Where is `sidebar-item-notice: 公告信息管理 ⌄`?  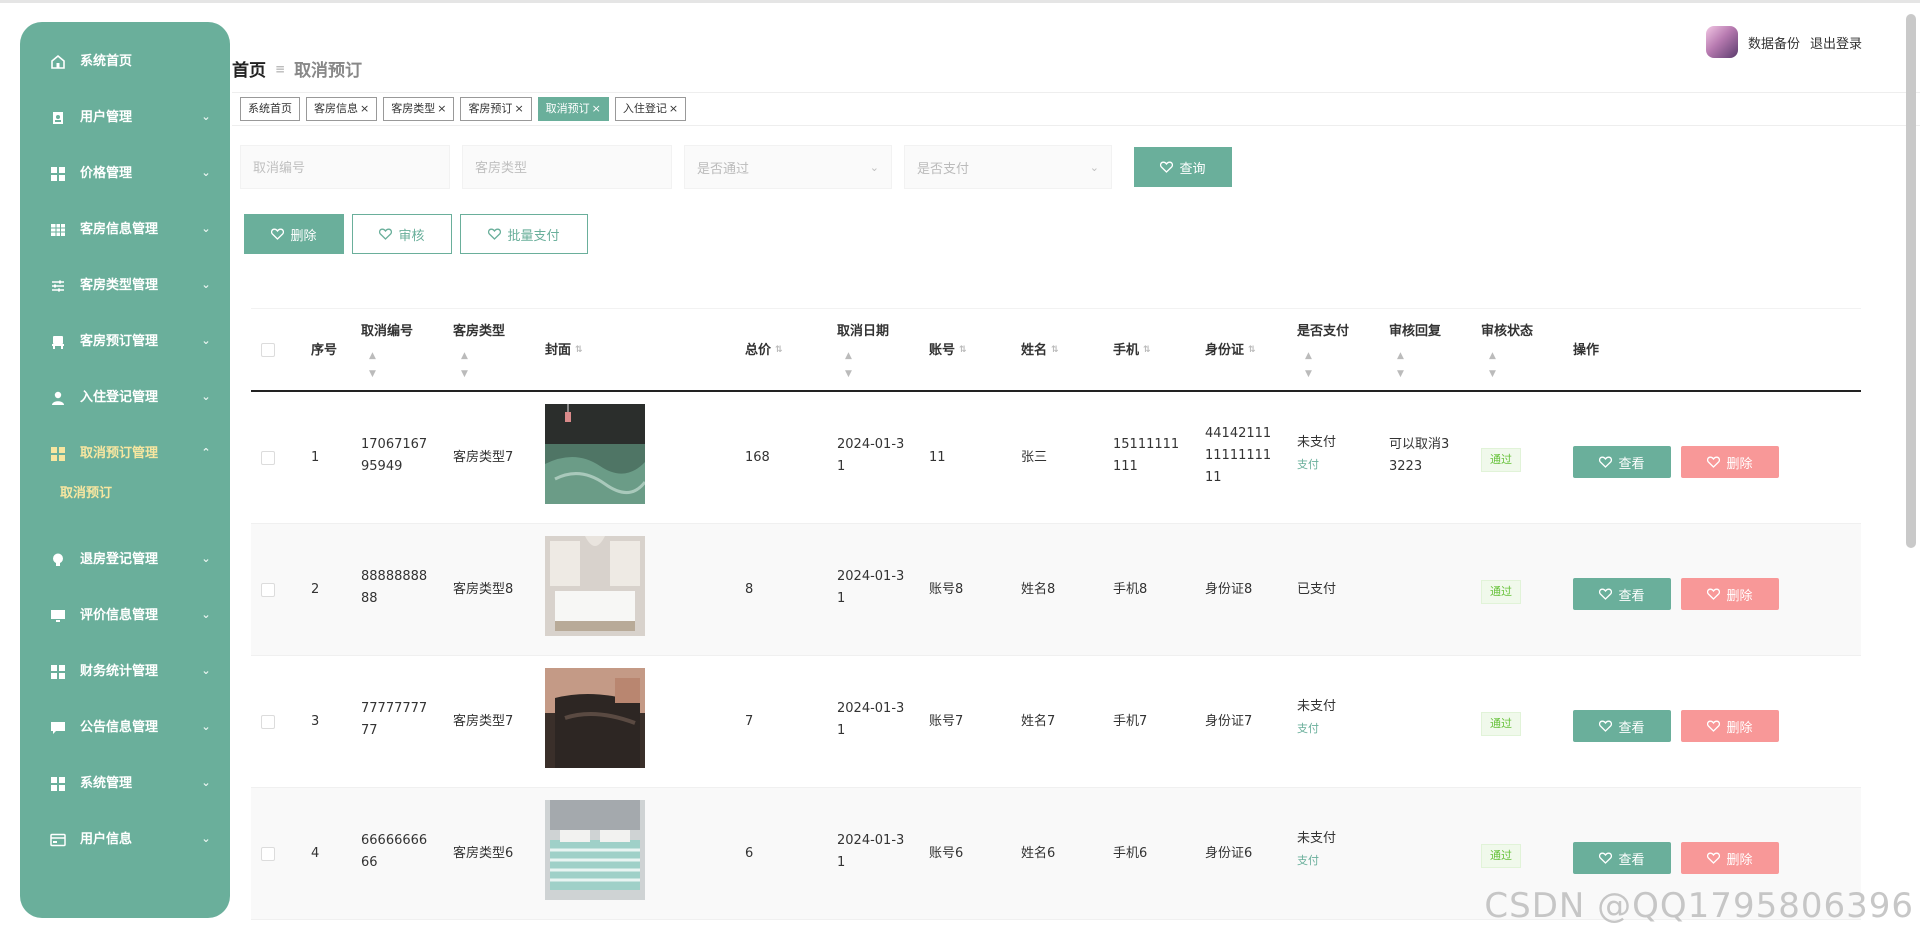
sidebar-item-notice: 公告信息管理 ⌄ is located at coordinates (125, 728).